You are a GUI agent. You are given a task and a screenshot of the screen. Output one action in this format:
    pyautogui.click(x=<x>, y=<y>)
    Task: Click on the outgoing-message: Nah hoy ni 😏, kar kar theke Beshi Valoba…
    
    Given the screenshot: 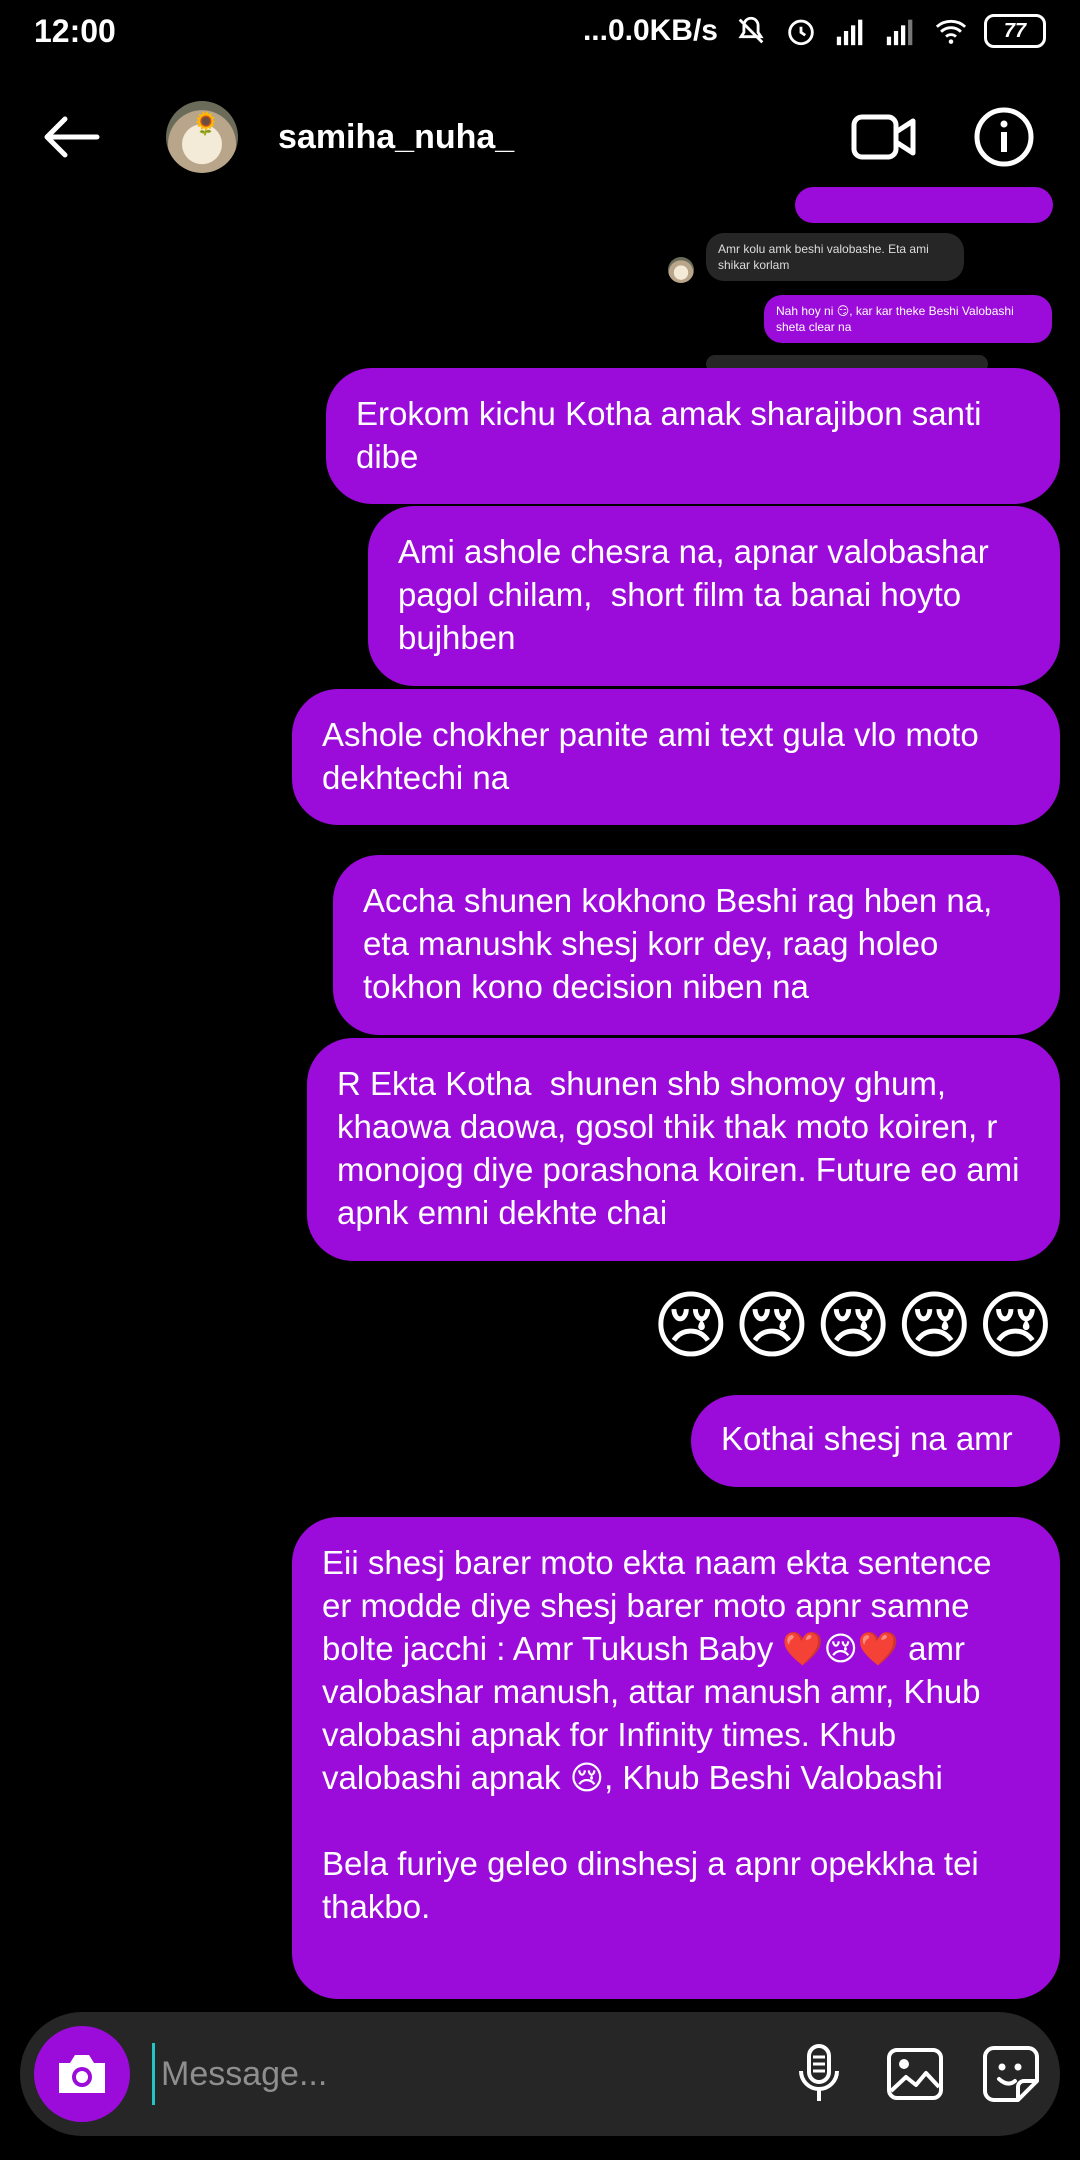 What is the action you would take?
    pyautogui.click(x=908, y=319)
    